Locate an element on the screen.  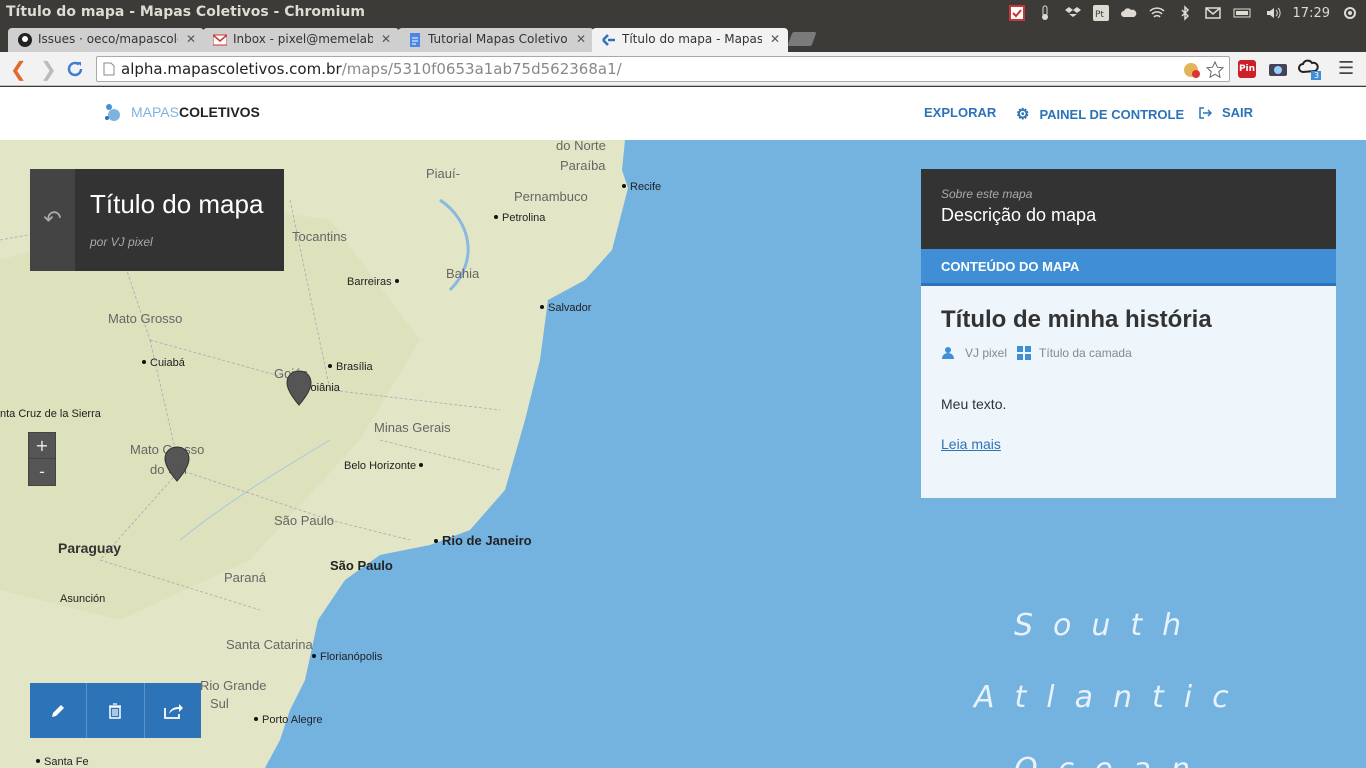
edit-button is located at coordinates (59, 710).